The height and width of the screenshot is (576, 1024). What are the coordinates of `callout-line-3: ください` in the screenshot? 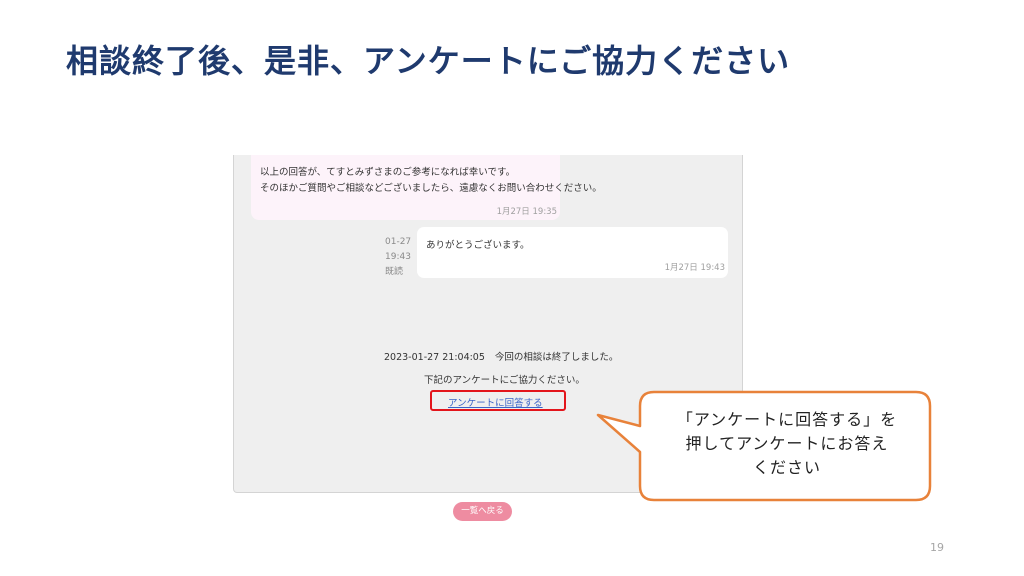 It's located at (786, 467).